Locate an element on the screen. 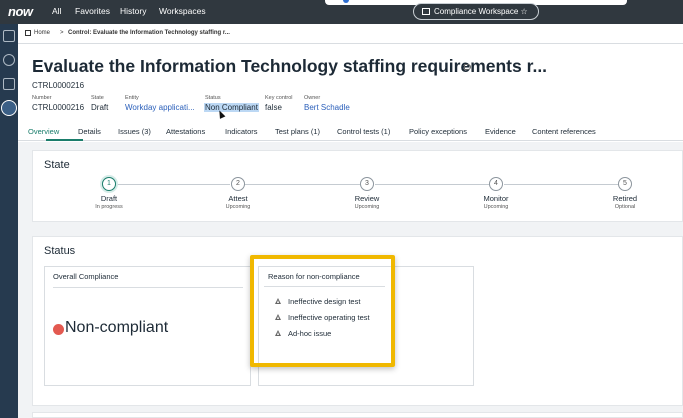 The width and height of the screenshot is (683, 418). clipboard-icon is located at coordinates (9, 84).